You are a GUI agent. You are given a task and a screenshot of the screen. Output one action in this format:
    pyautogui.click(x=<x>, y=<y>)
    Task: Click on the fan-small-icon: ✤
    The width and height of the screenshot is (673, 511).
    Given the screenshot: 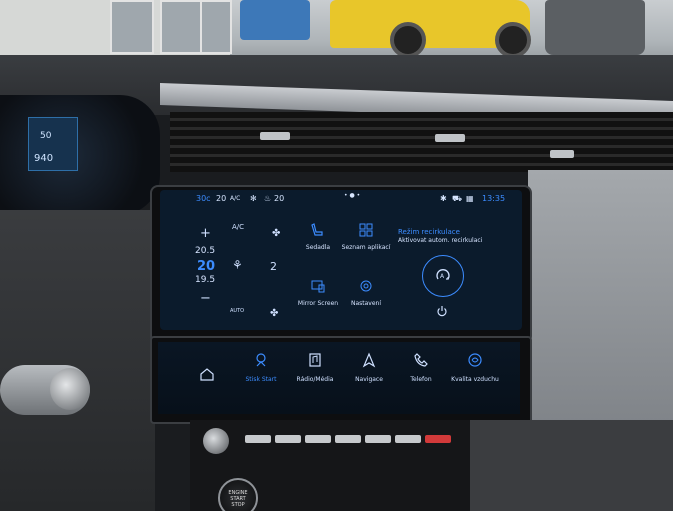 What is the action you would take?
    pyautogui.click(x=276, y=233)
    